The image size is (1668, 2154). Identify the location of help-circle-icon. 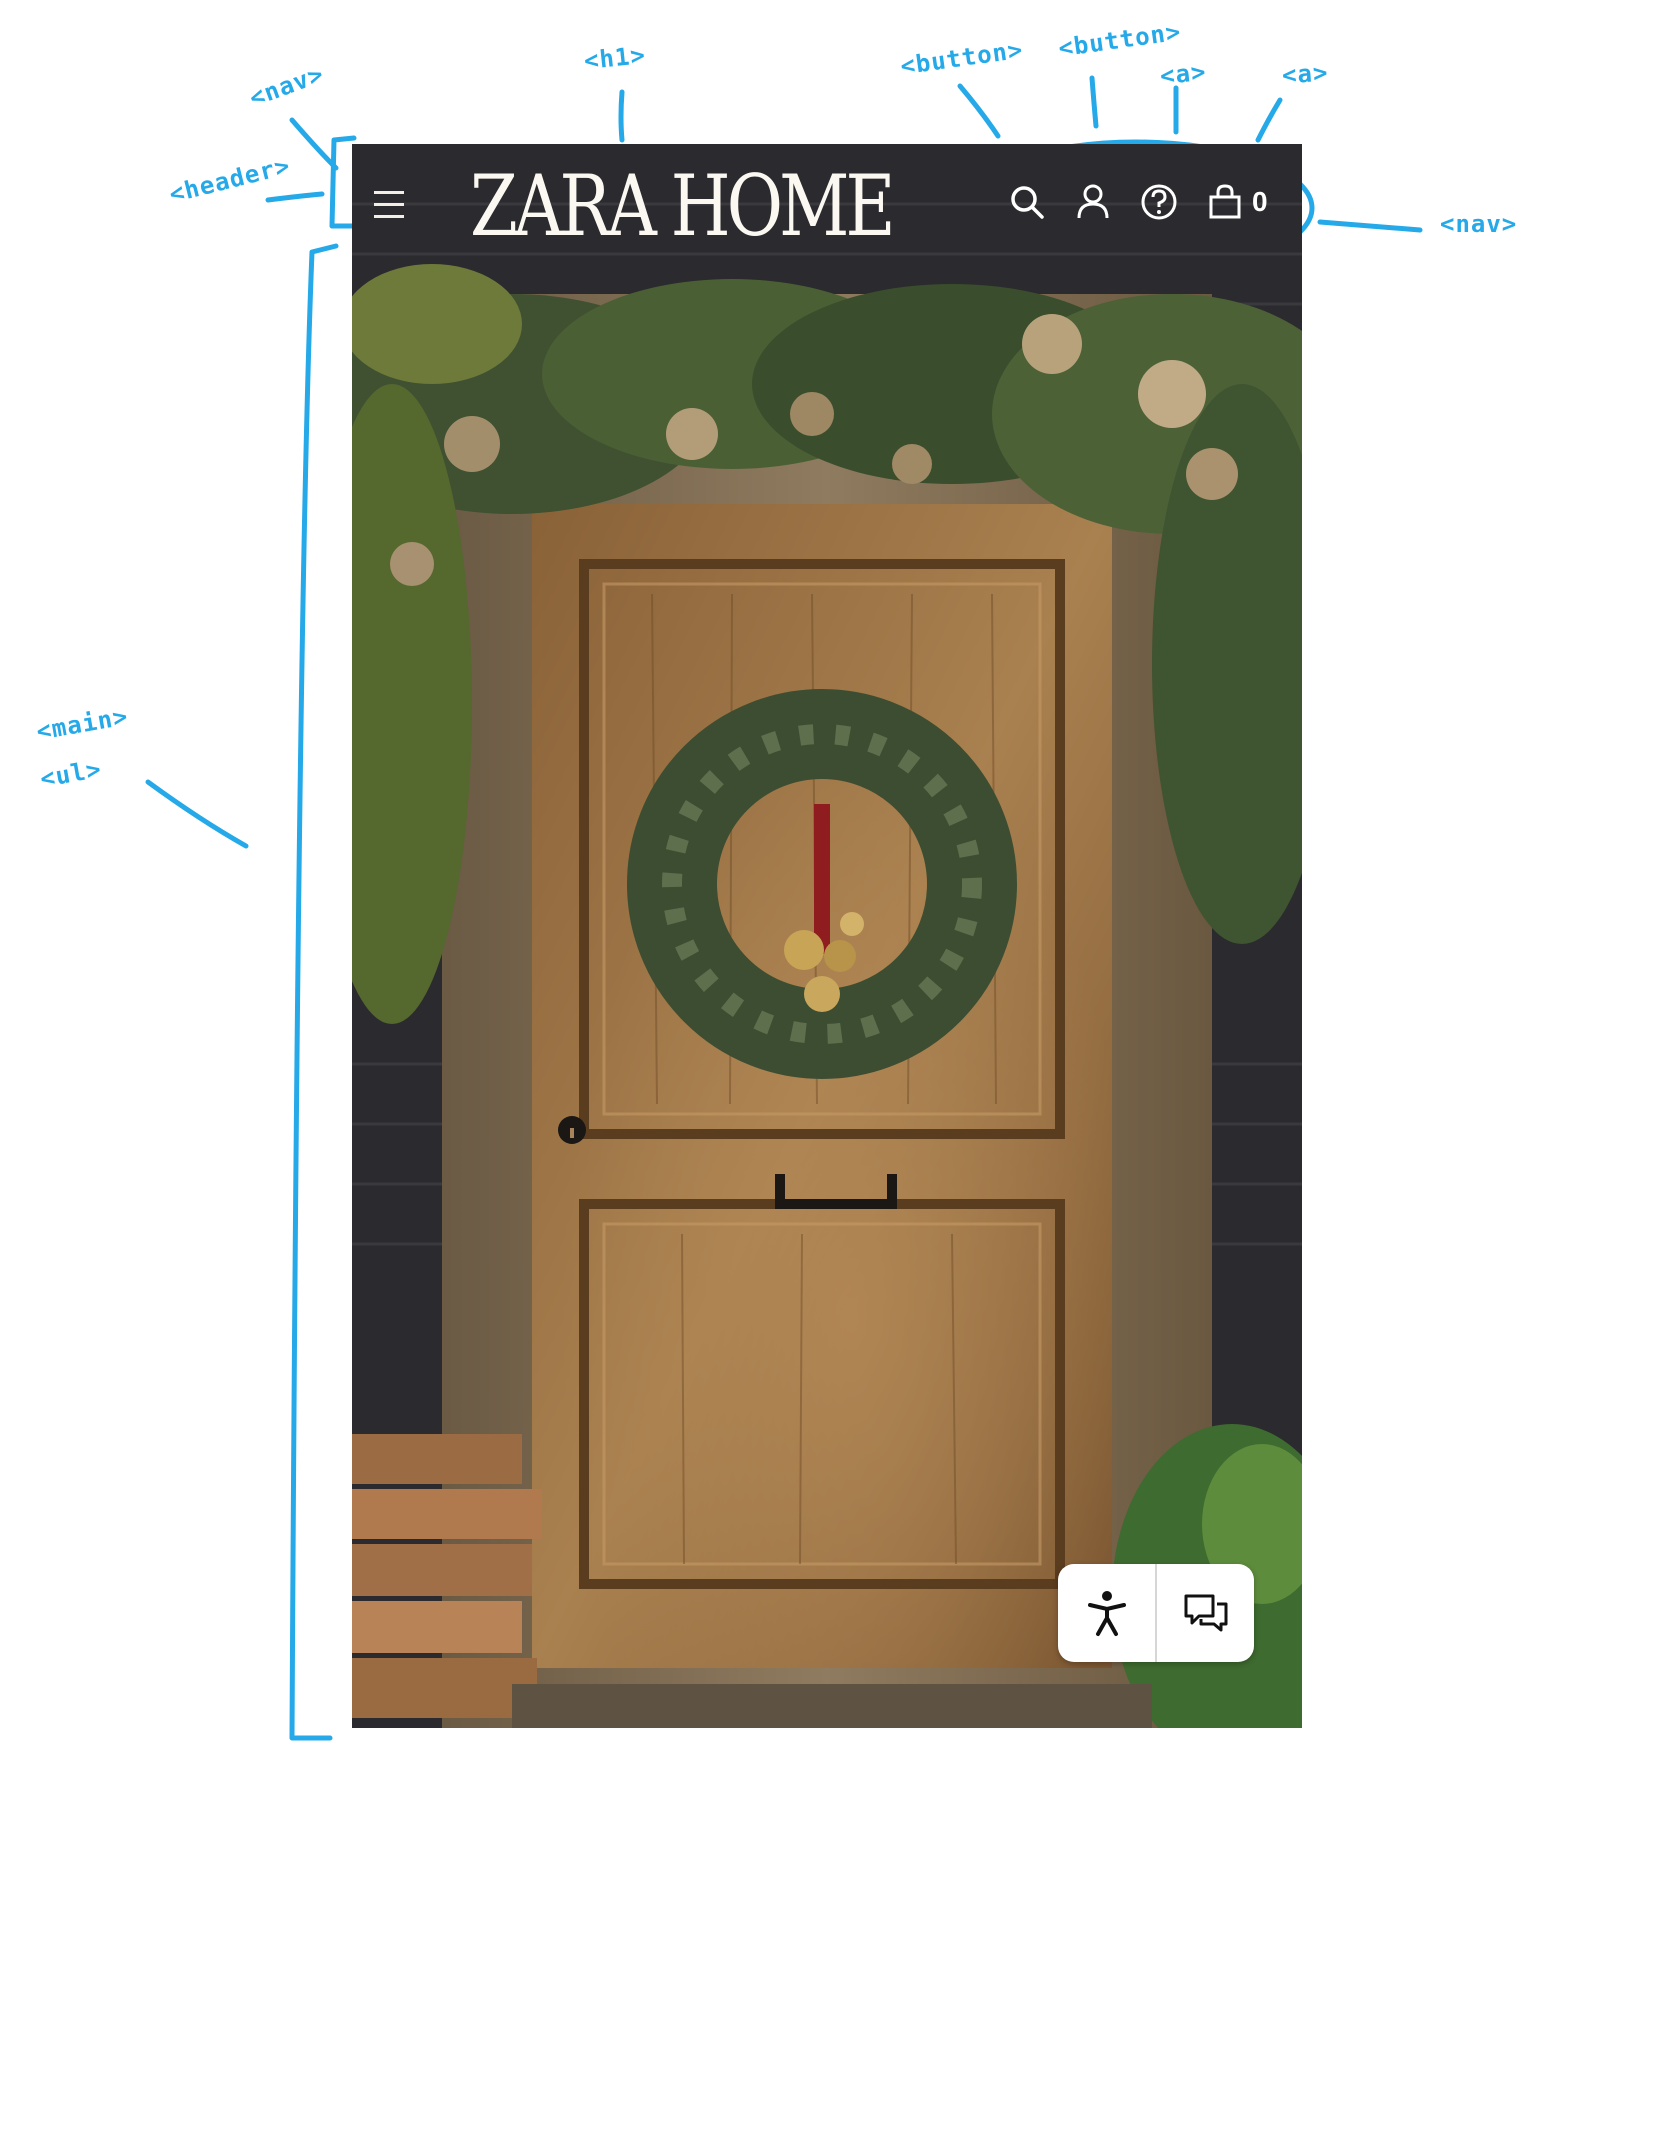
(1159, 202).